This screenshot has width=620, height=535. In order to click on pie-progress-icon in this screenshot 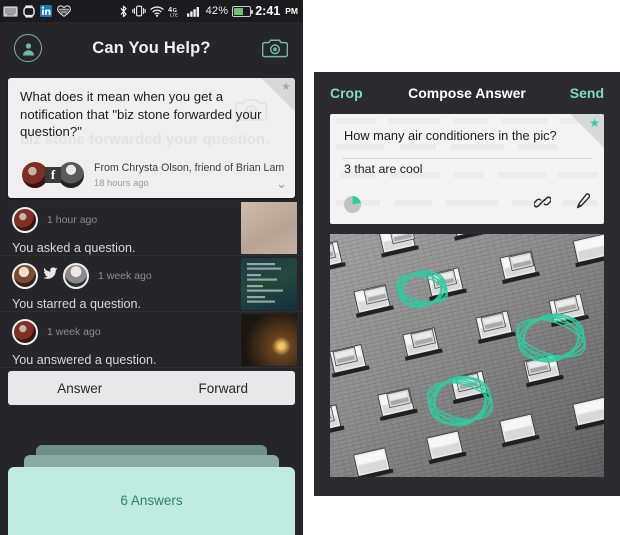, I will do `click(352, 204)`.